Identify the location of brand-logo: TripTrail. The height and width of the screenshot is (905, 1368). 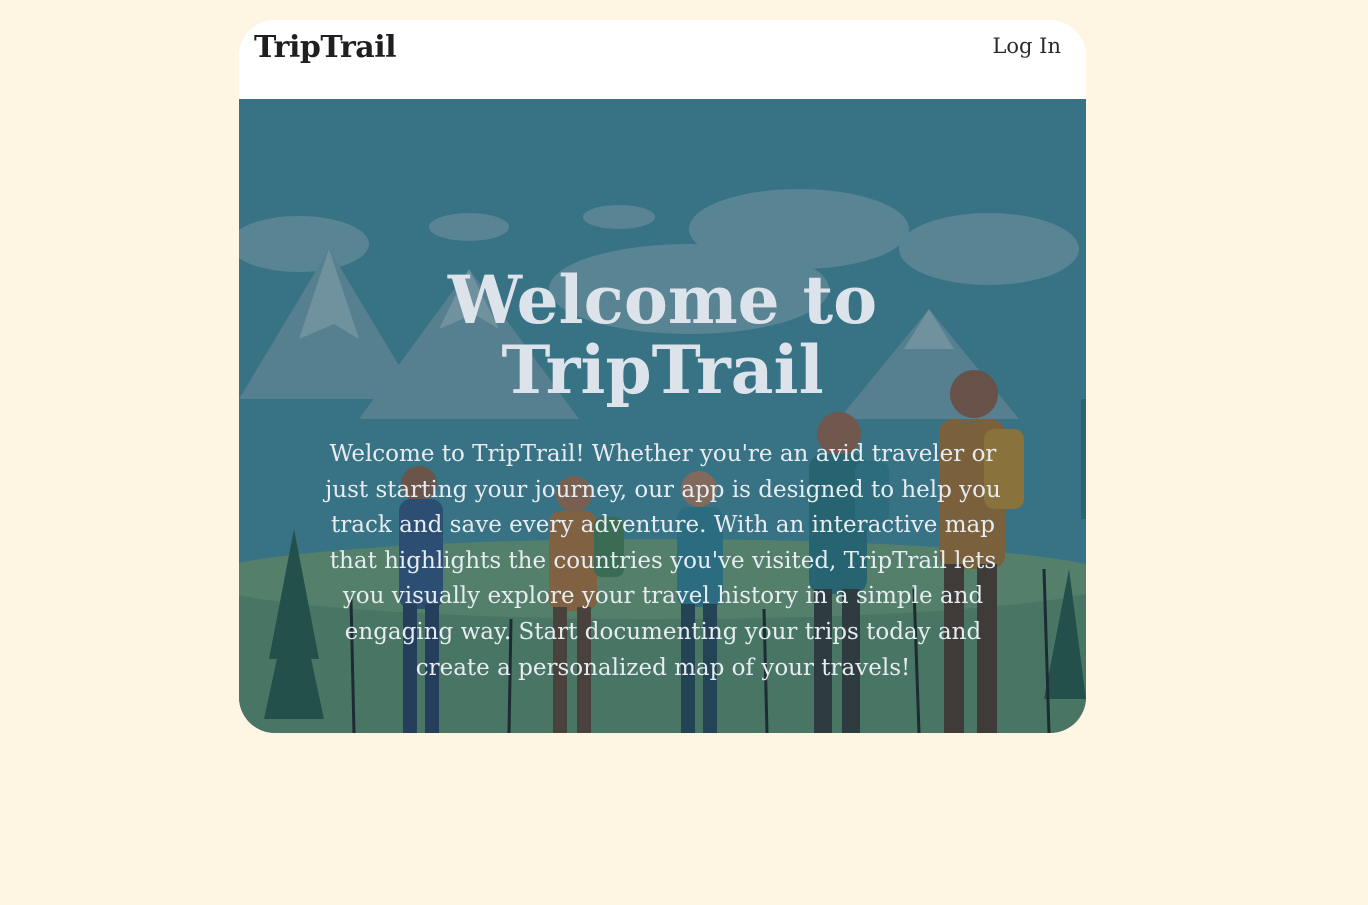
(325, 47).